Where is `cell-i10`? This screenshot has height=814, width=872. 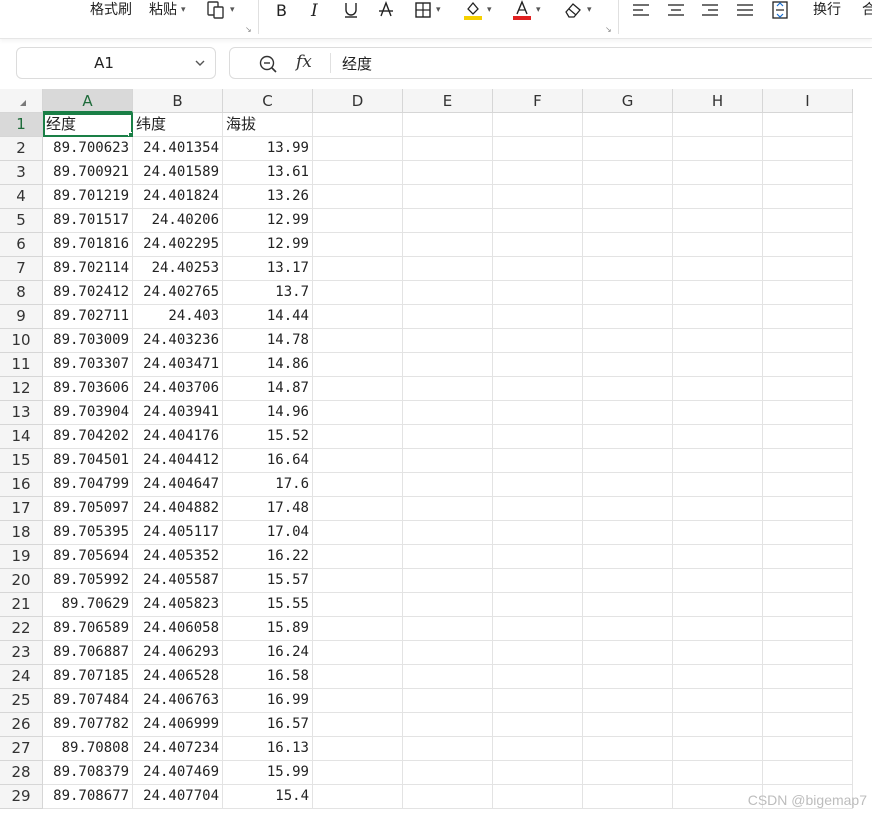 cell-i10 is located at coordinates (808, 341).